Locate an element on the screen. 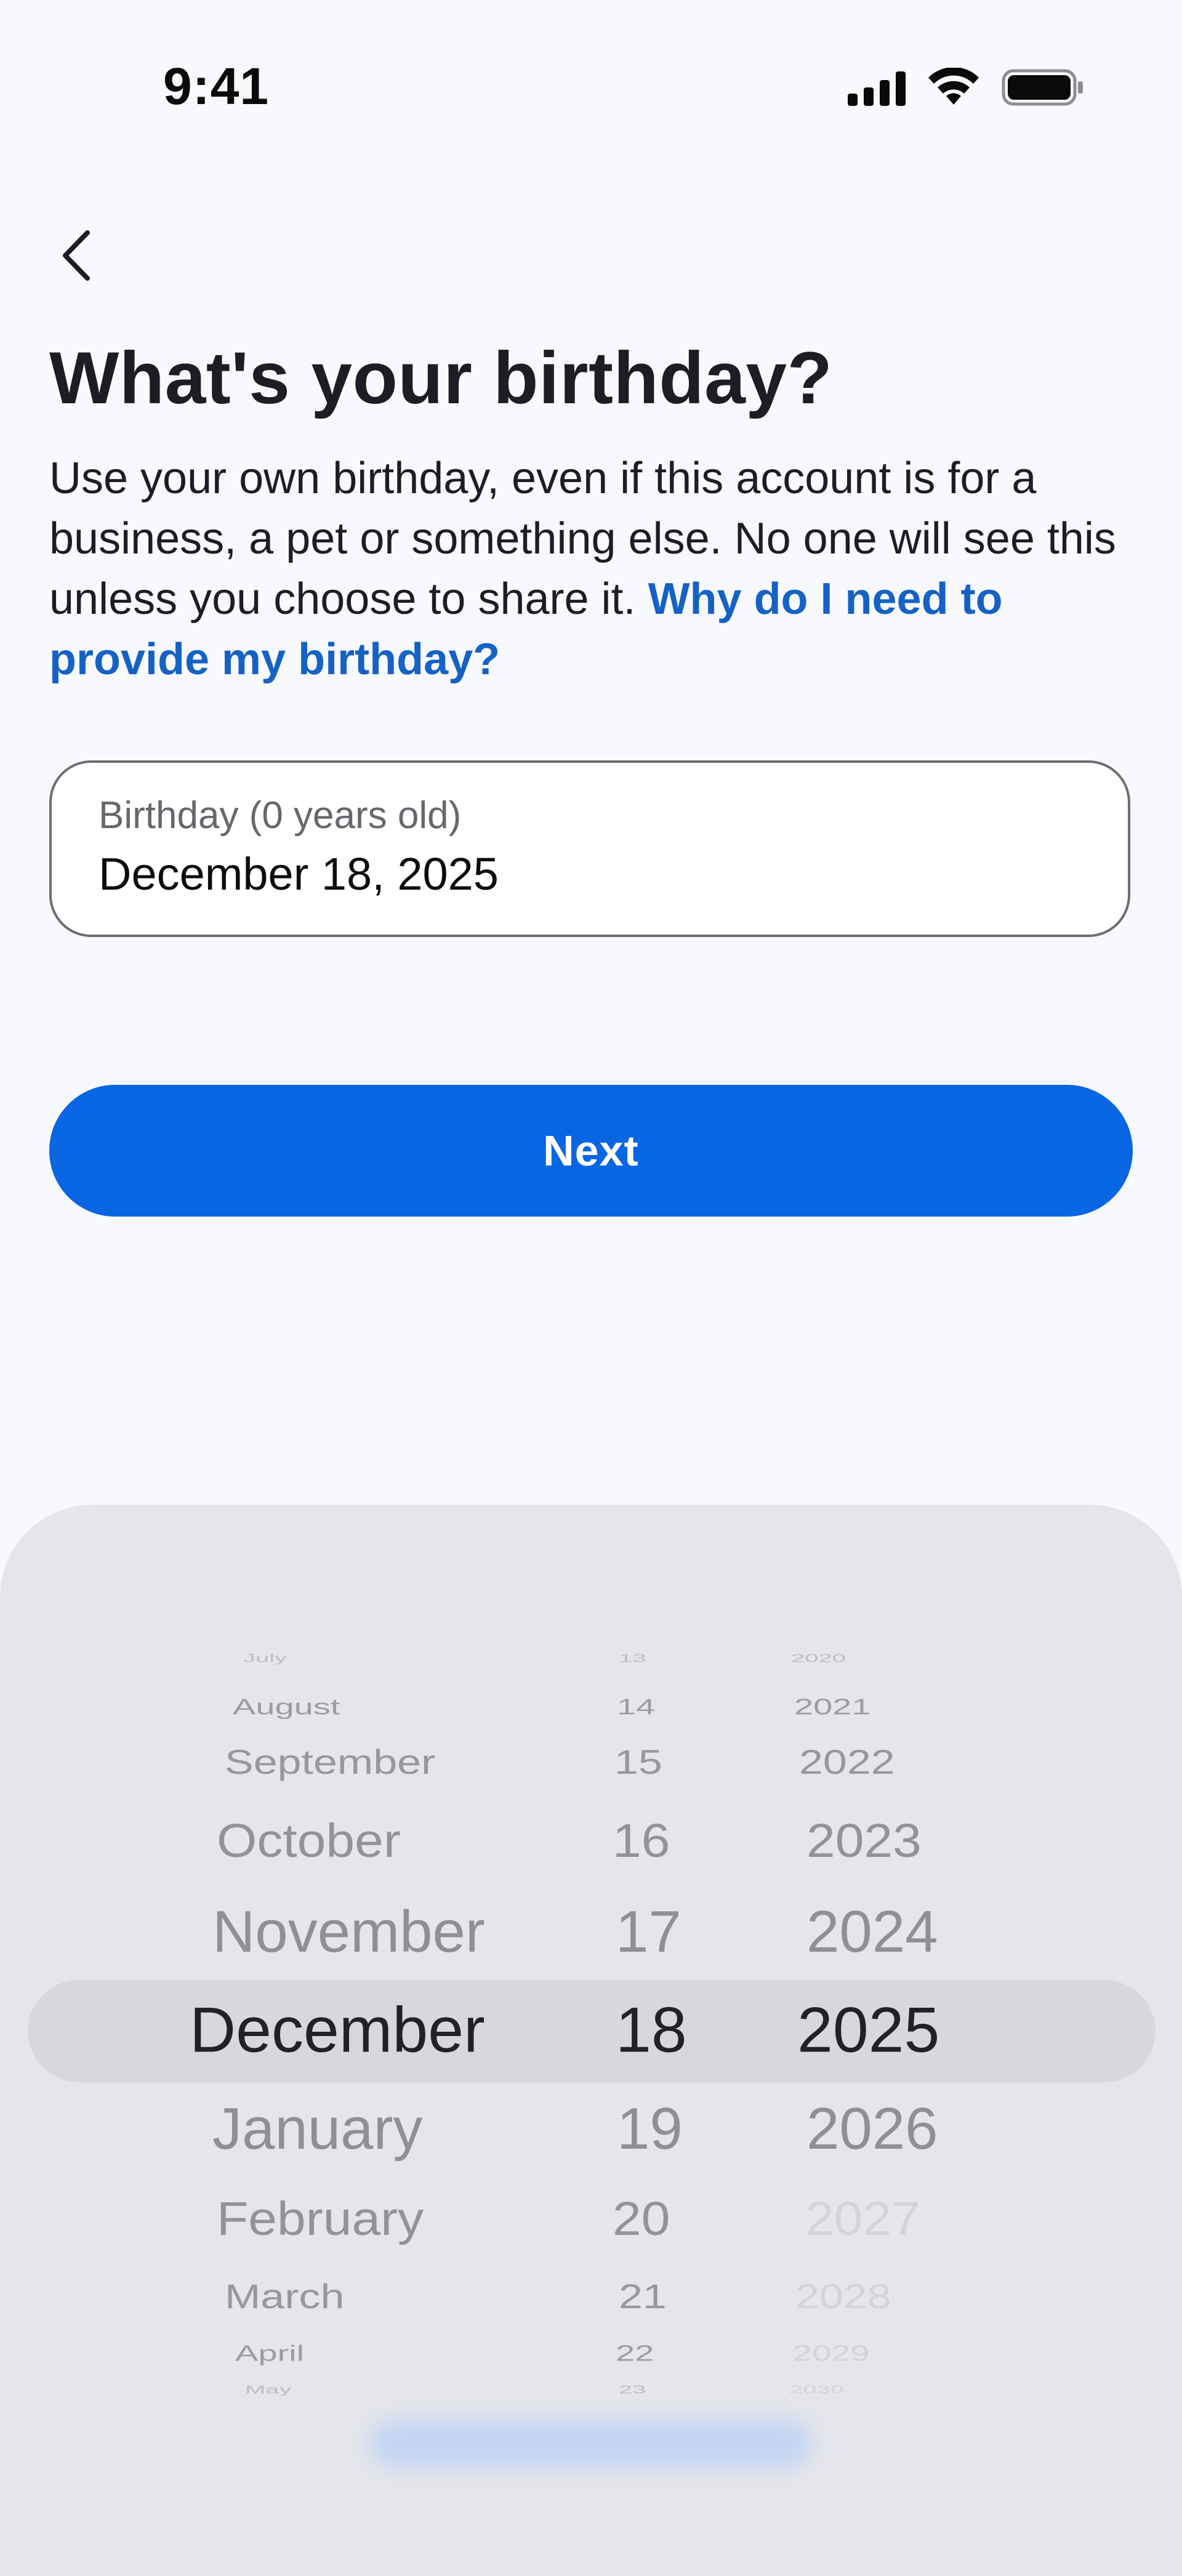 This screenshot has width=1182, height=2576. month-option-september: September is located at coordinates (330, 1762).